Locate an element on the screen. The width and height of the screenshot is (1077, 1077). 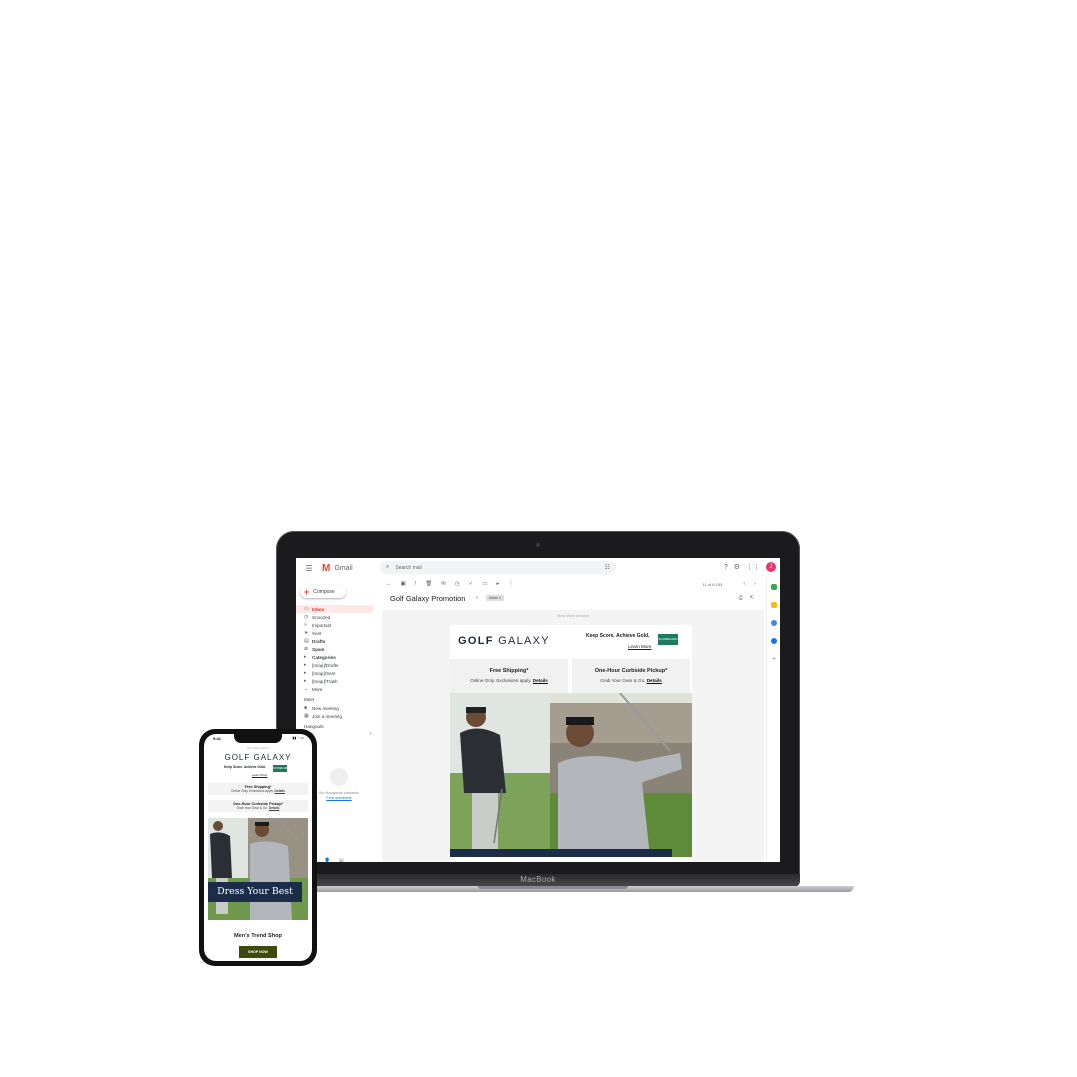
snooze-icon: ◷ is located at coordinates (457, 584).